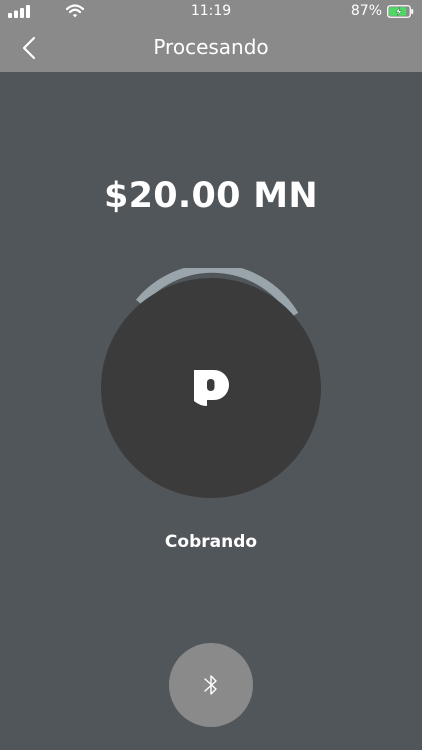 The image size is (422, 750). I want to click on battery-charging-icon, so click(400, 11).